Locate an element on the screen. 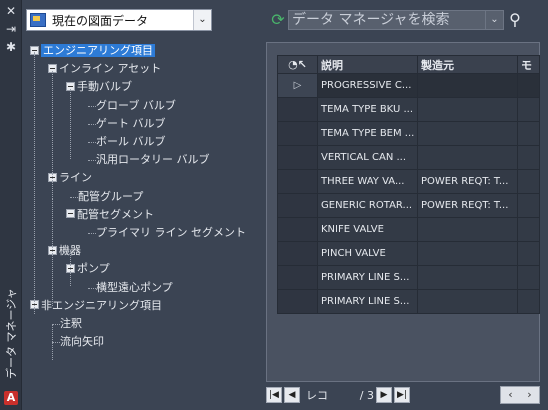 The width and height of the screenshot is (548, 410). table-row: KNIFE VALVE is located at coordinates (408, 229).